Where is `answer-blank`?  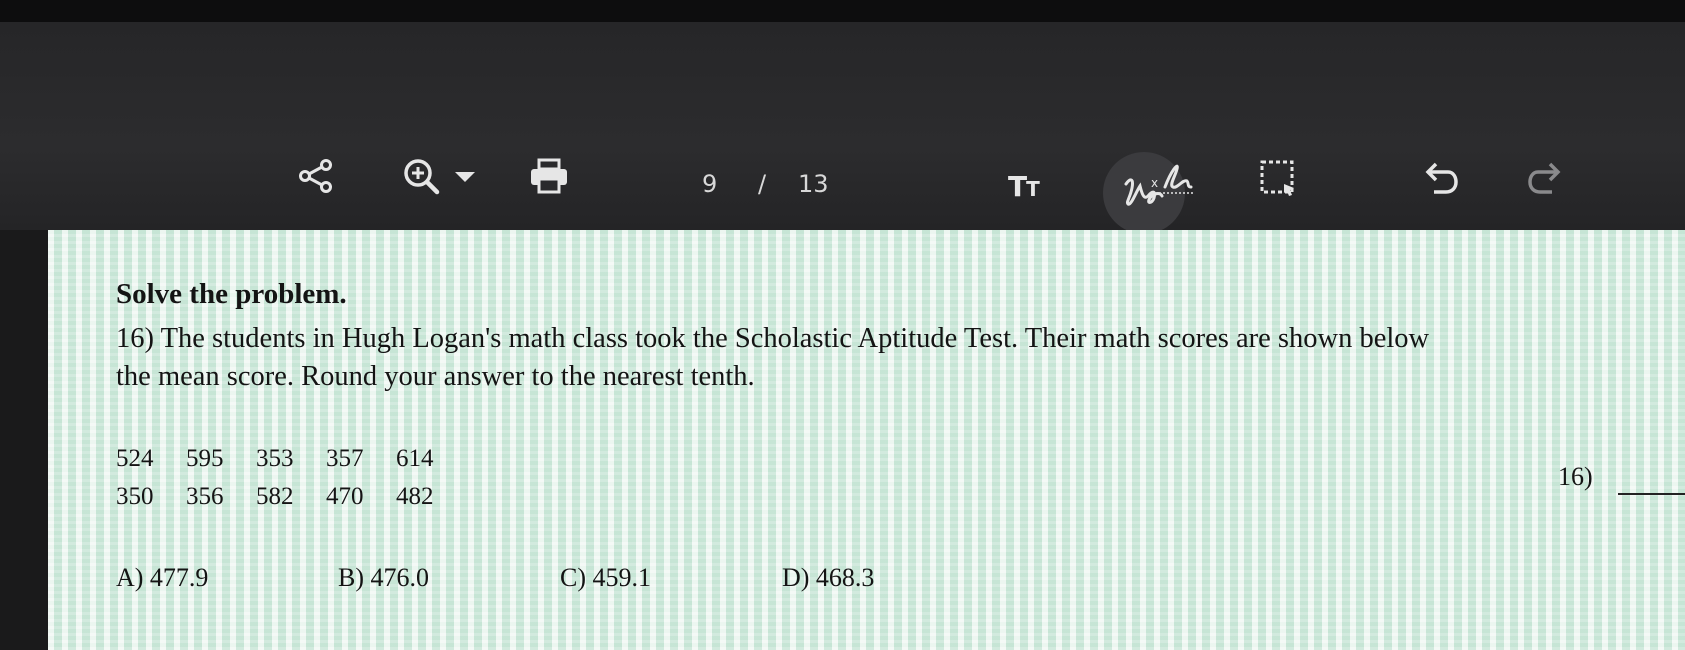
answer-blank is located at coordinates (1651, 494).